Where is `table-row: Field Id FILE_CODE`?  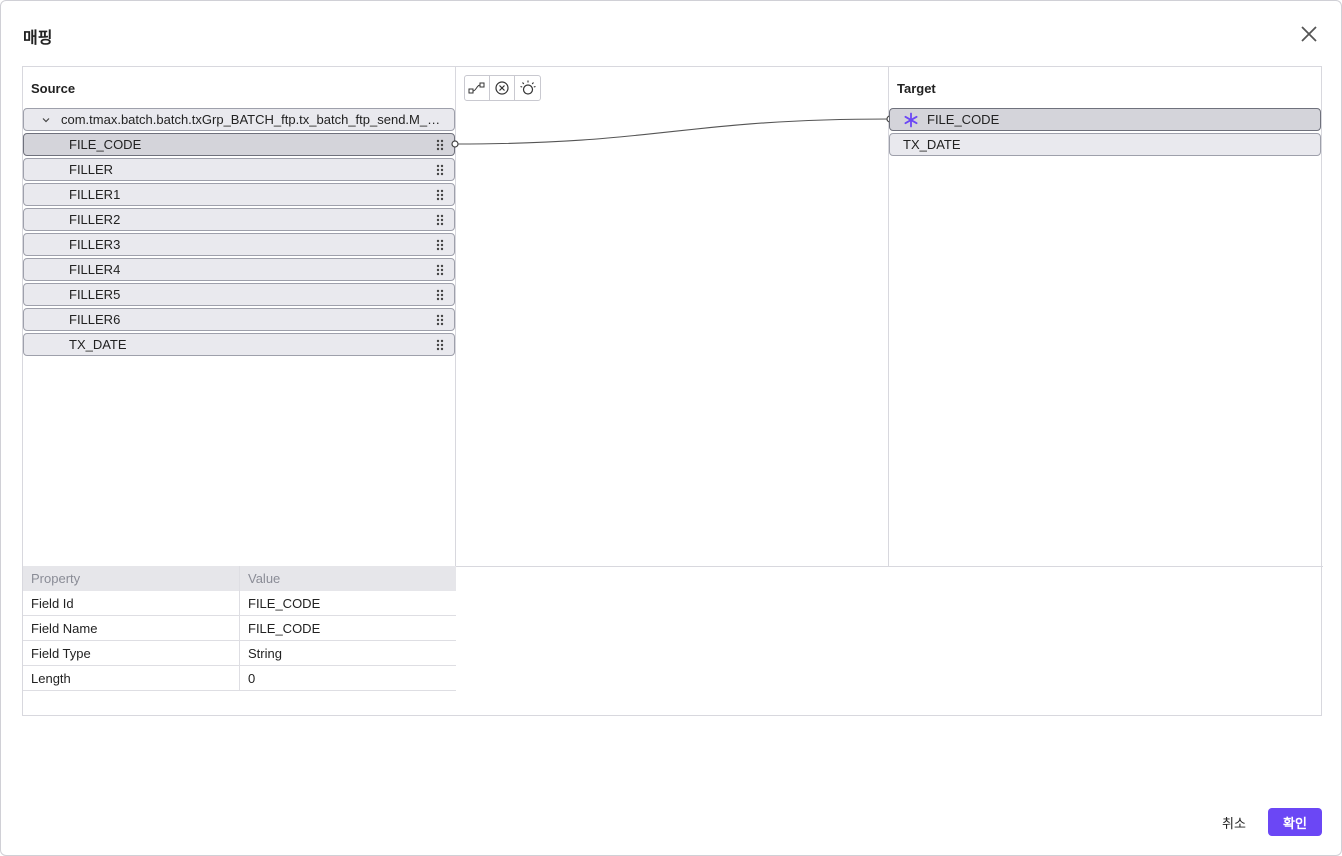 table-row: Field Id FILE_CODE is located at coordinates (239, 603).